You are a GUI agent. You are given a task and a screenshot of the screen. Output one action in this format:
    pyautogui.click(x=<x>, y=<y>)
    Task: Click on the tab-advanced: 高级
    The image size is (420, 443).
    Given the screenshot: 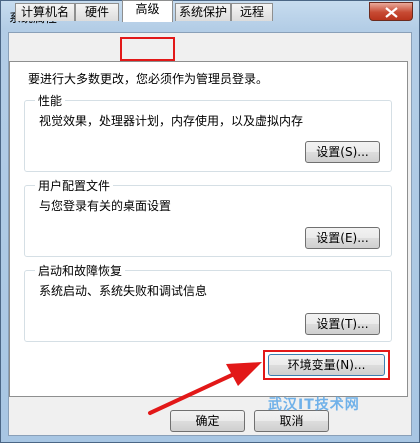 What is the action you would take?
    pyautogui.click(x=147, y=11)
    